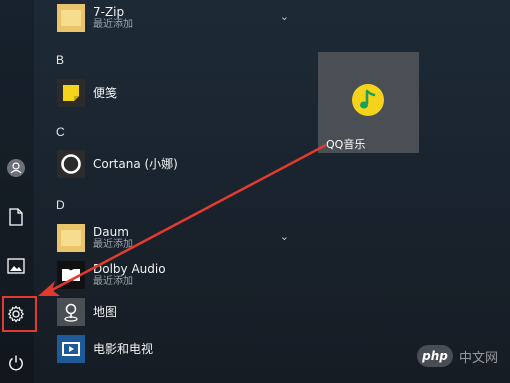 The height and width of the screenshot is (383, 510). I want to click on php-logo: php, so click(434, 356).